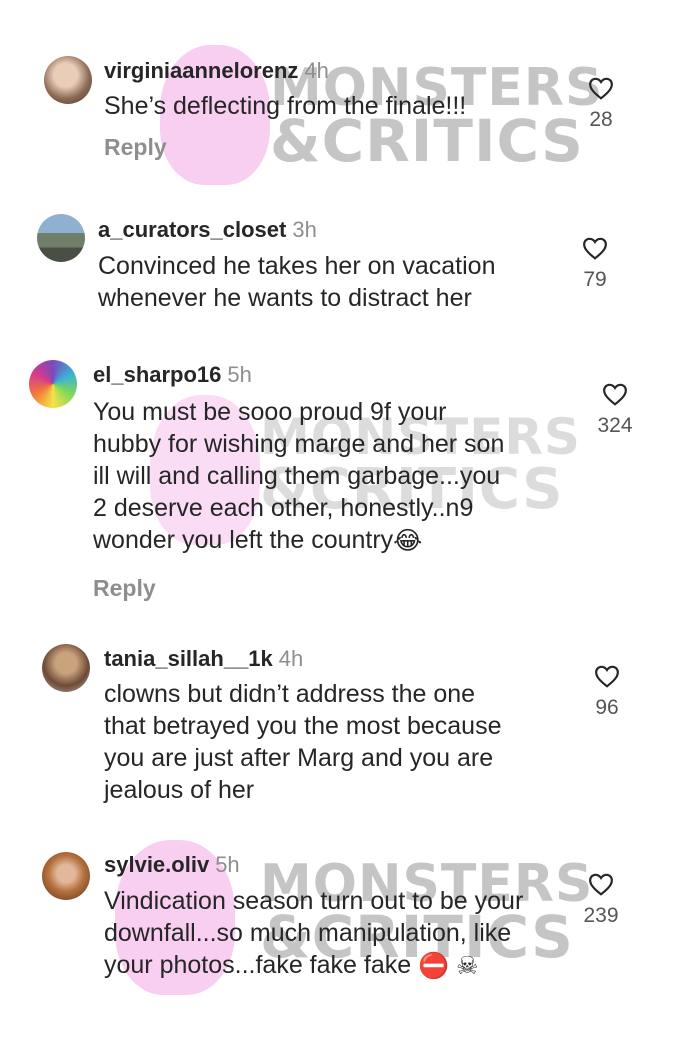 Image resolution: width=680 pixels, height=1042 pixels. I want to click on comment-username: el_sharpo16, so click(157, 374).